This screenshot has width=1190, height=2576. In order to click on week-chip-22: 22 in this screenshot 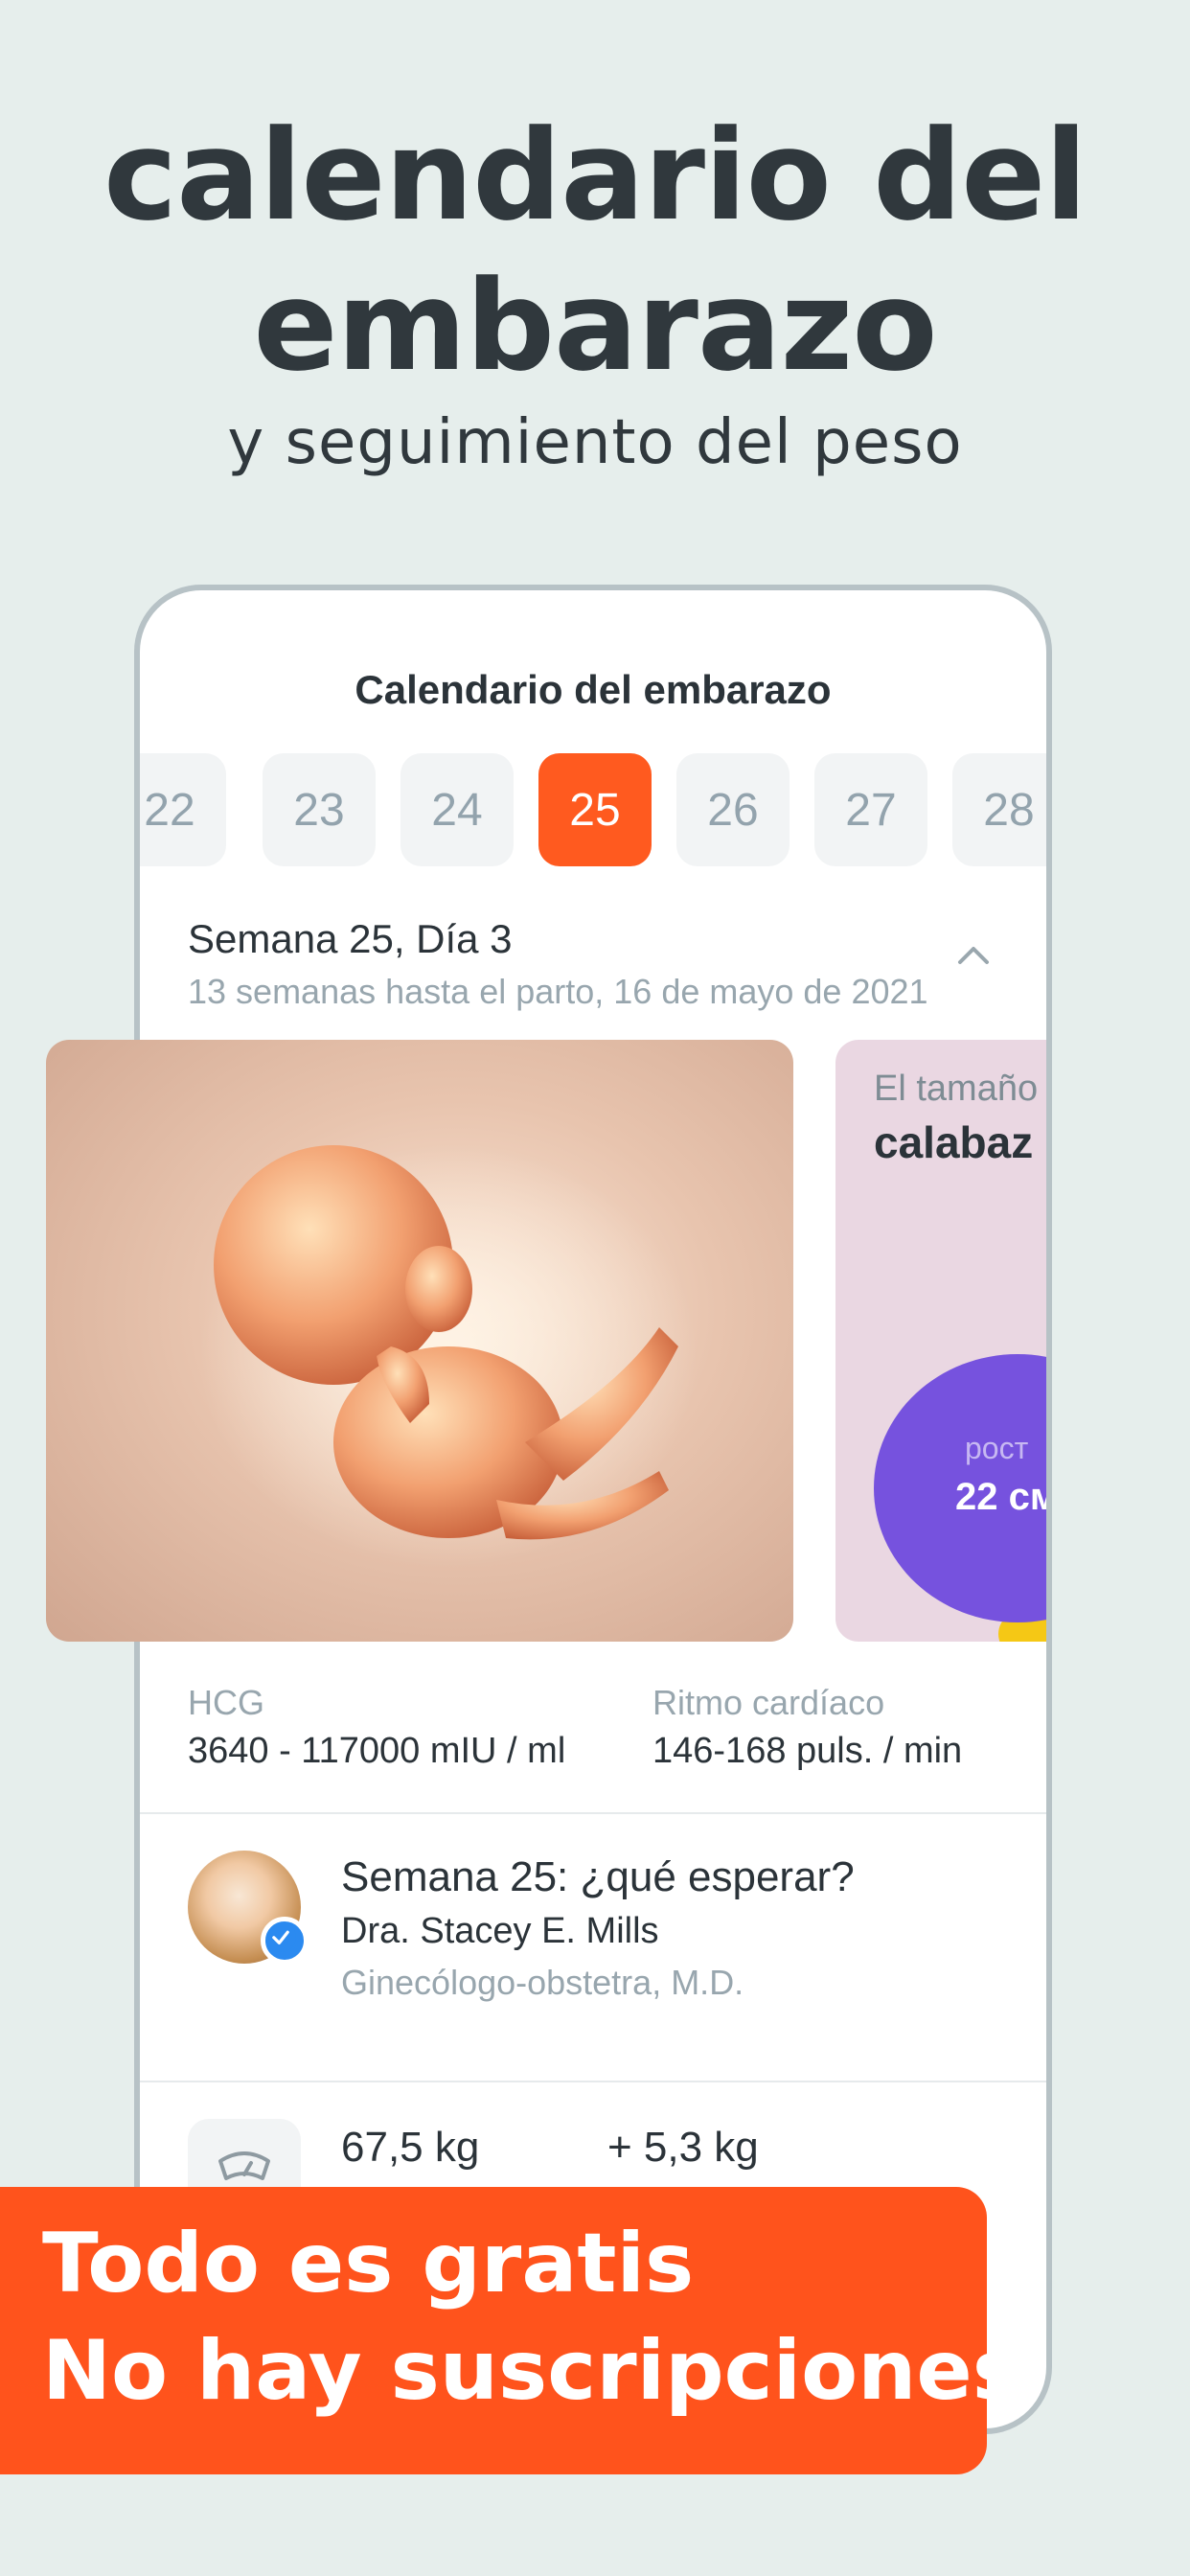, I will do `click(183, 809)`.